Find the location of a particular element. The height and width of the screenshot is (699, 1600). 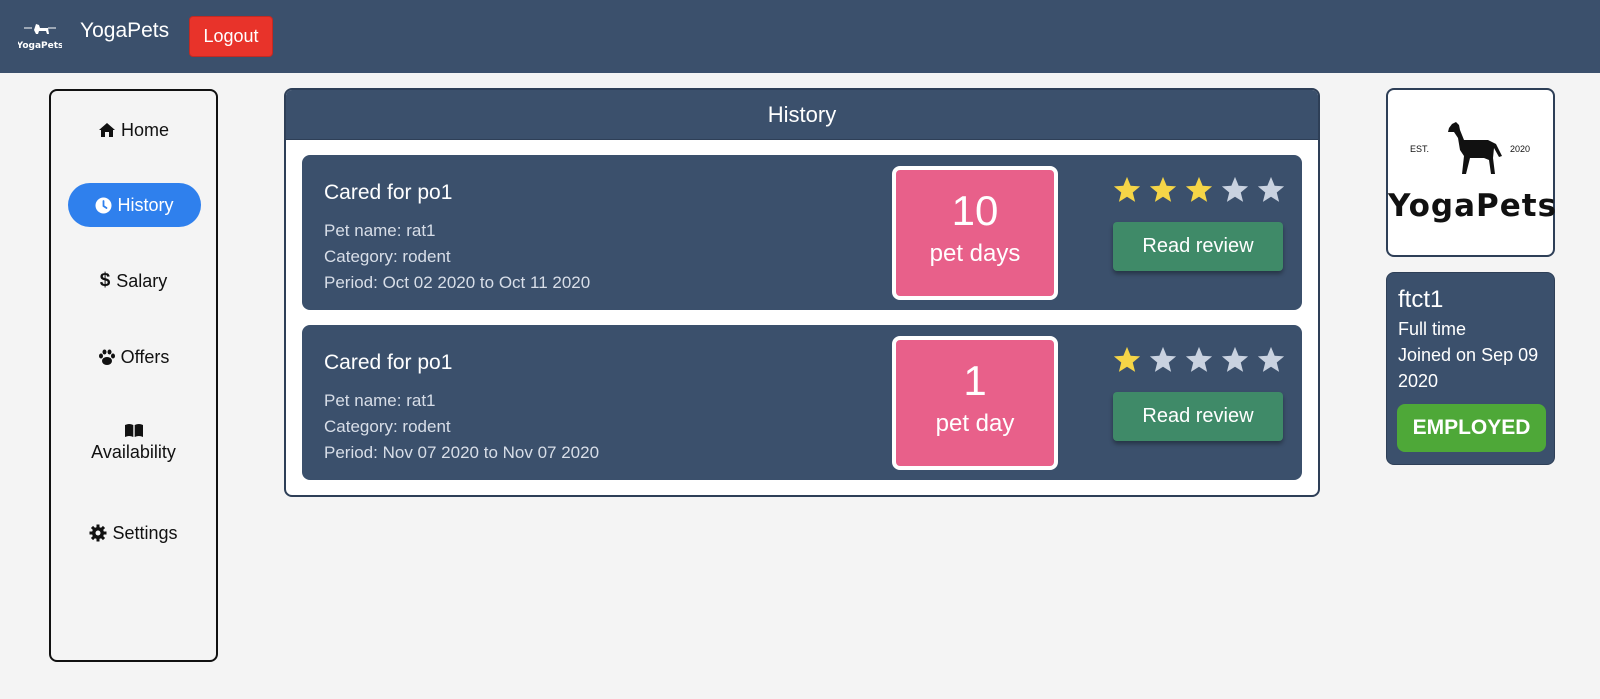

pet-days-label: pet days is located at coordinates (975, 253).